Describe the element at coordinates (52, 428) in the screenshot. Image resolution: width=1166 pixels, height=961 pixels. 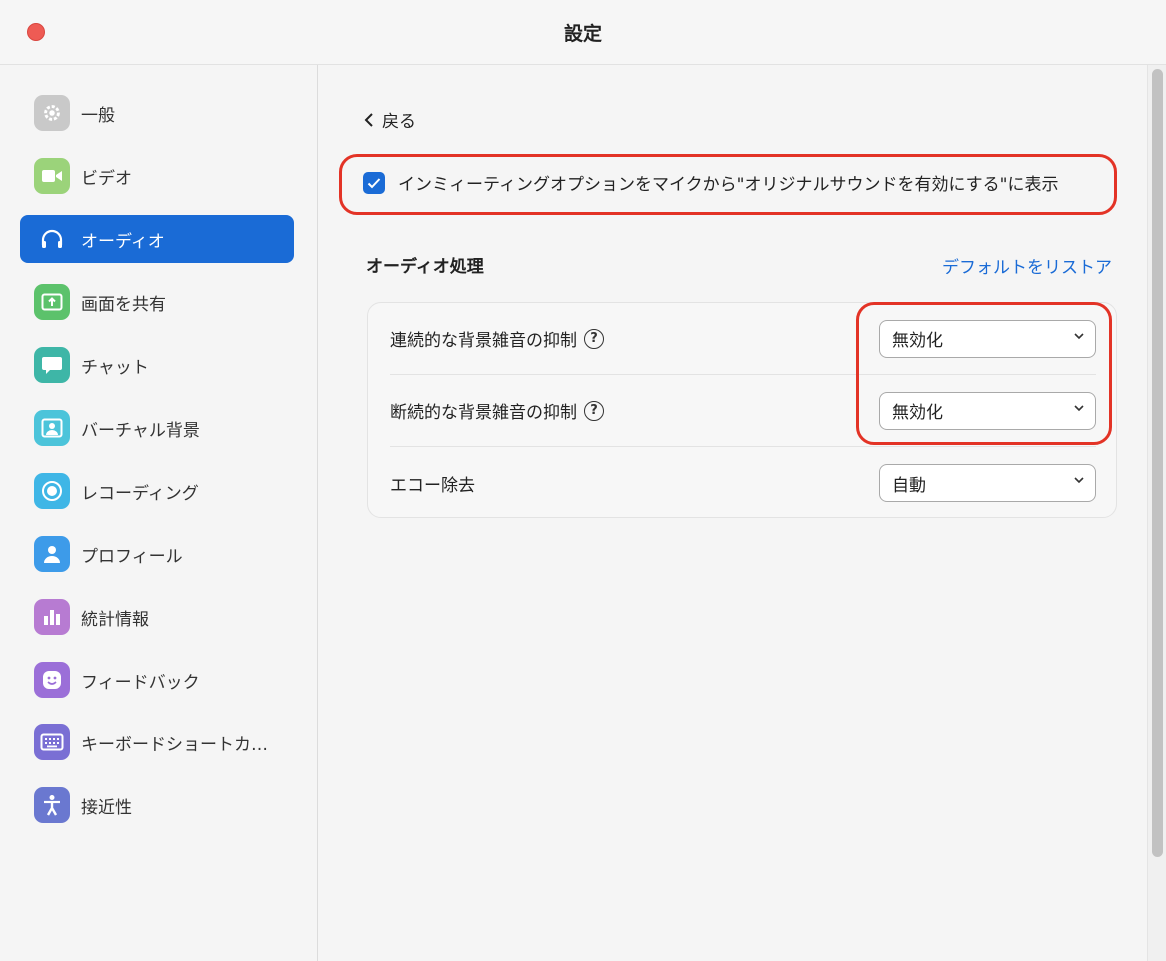
I see `person-background-icon` at that location.